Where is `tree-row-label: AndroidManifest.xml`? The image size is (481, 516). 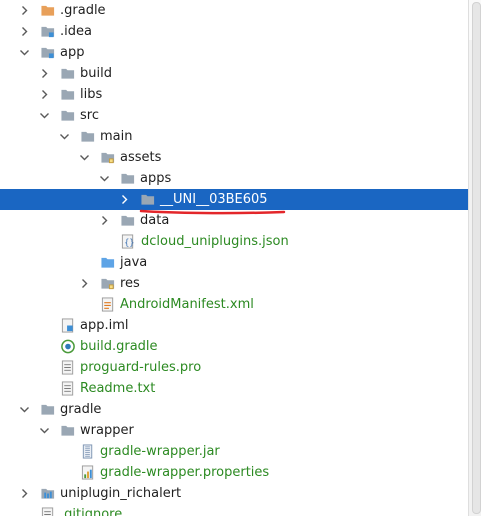 tree-row-label: AndroidManifest.xml is located at coordinates (187, 304).